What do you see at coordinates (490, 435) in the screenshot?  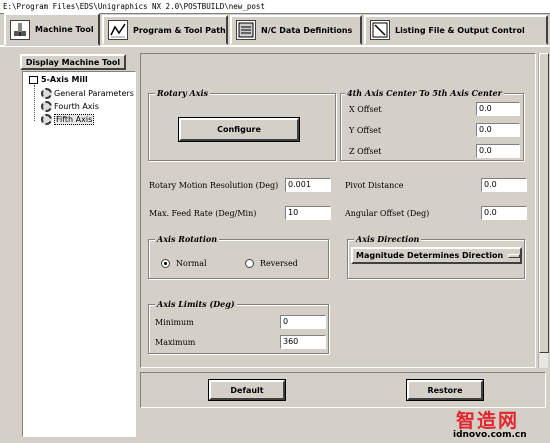 I see `watermark-site: idnovo.com.cn` at bounding box center [490, 435].